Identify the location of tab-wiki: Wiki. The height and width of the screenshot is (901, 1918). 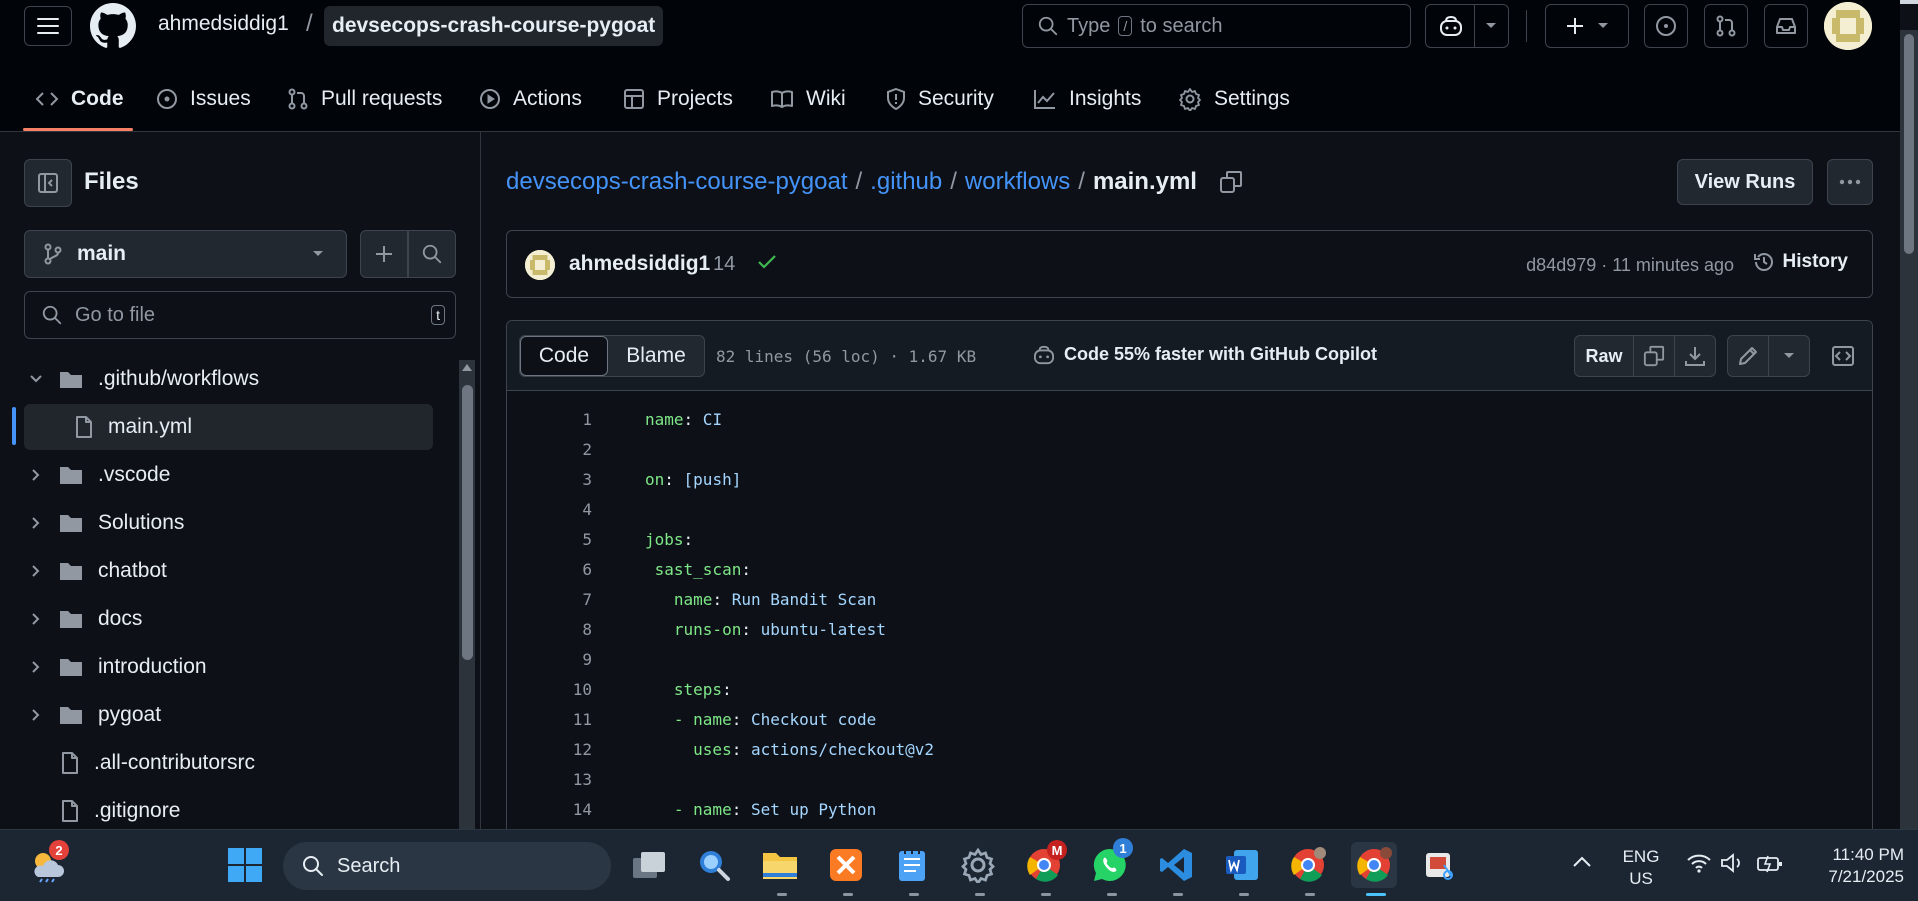
(808, 99).